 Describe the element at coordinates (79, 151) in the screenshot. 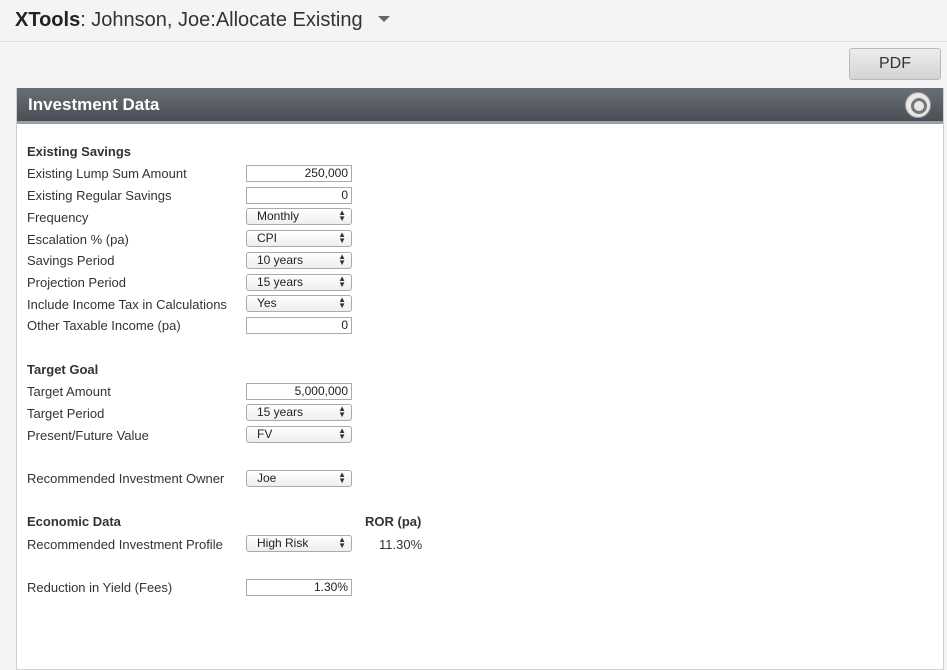

I see `existing-savings-heading: Existing Savings` at that location.